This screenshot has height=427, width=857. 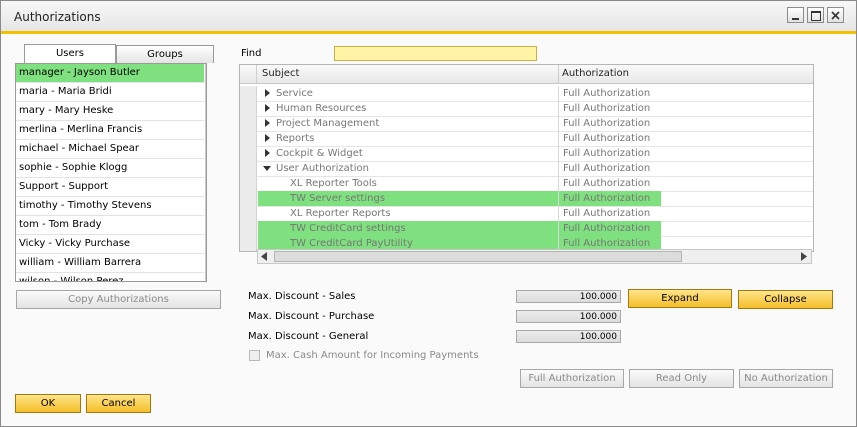 What do you see at coordinates (48, 403) in the screenshot?
I see `ok-button: OK` at bounding box center [48, 403].